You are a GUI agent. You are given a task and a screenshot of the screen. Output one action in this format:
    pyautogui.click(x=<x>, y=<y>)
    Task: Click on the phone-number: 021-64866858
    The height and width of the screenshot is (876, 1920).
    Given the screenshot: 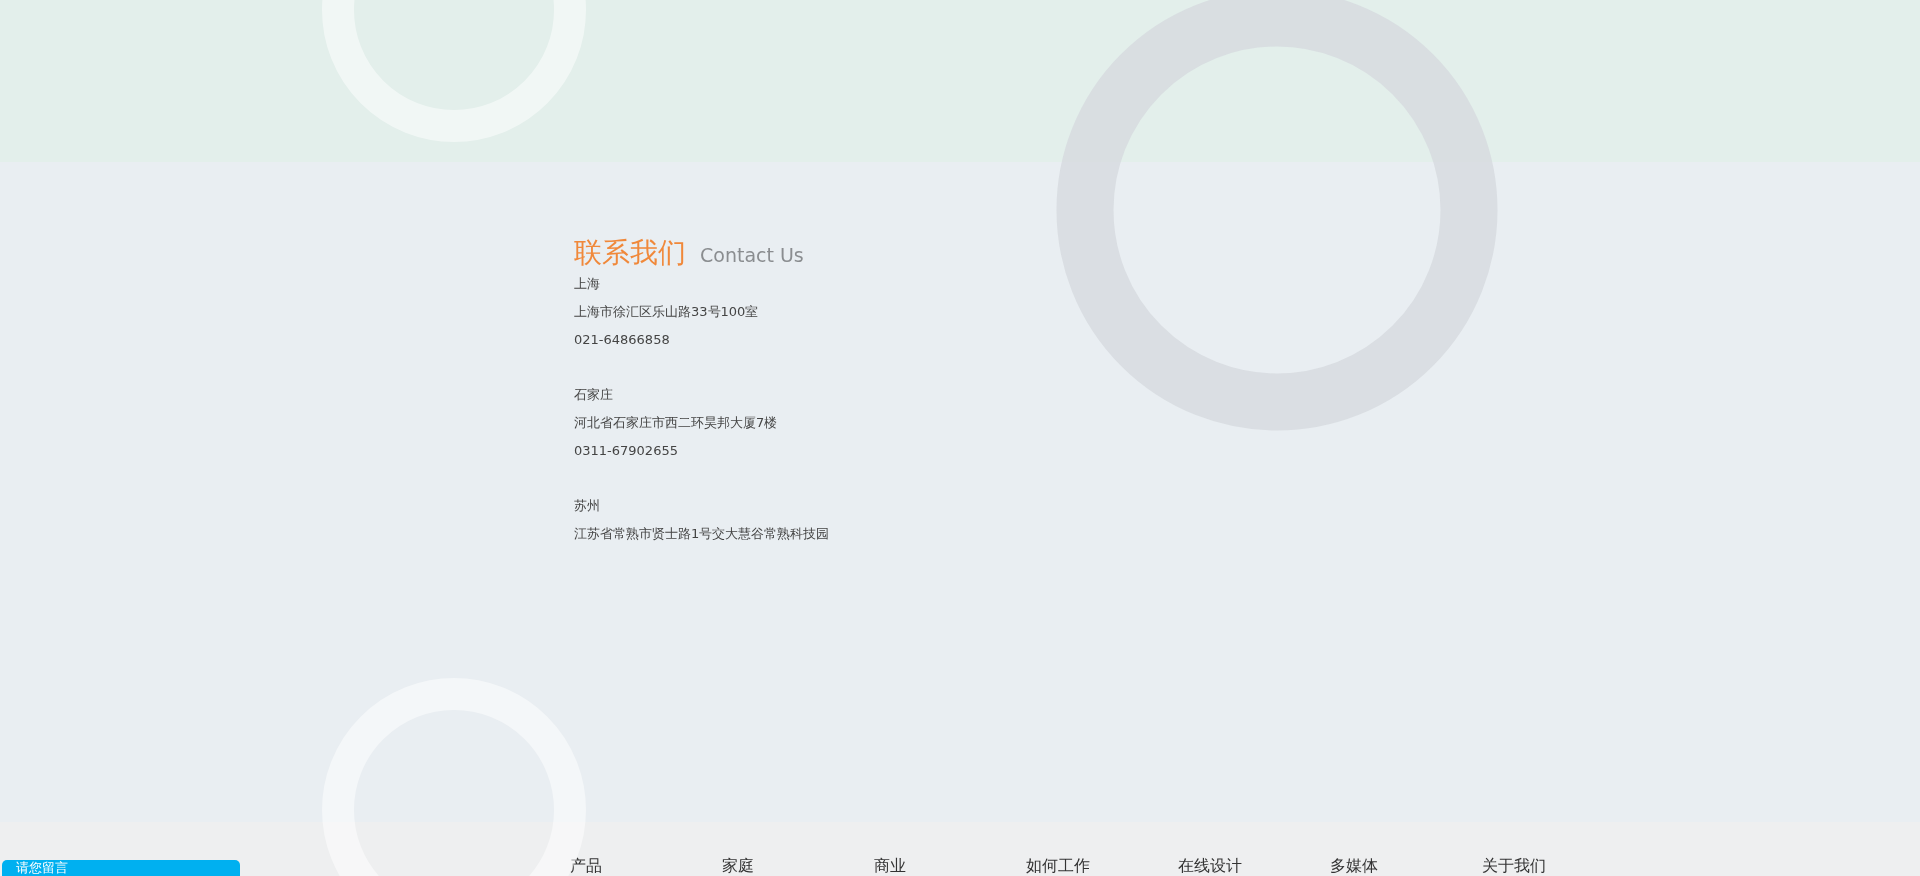 What is the action you would take?
    pyautogui.click(x=622, y=339)
    